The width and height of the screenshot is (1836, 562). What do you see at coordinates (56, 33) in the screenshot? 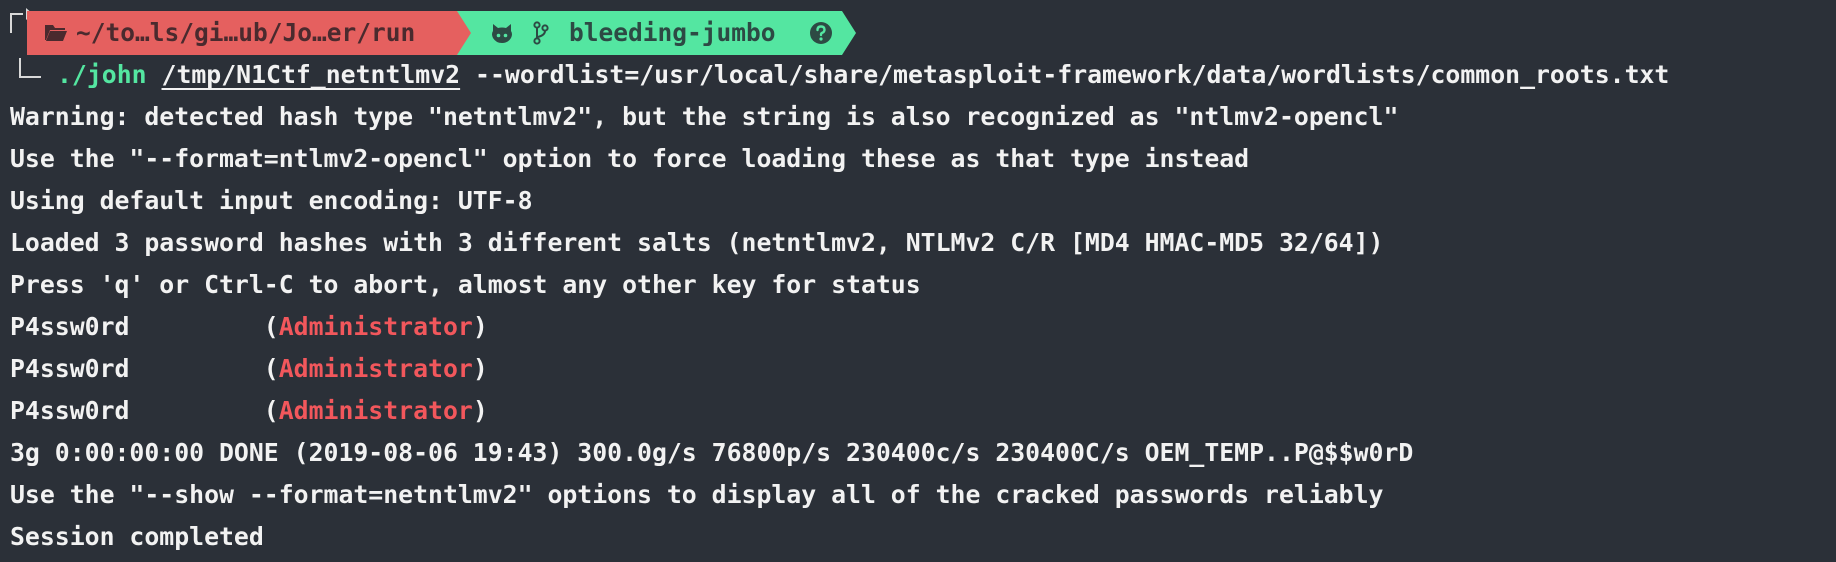
I see `folder-icon` at bounding box center [56, 33].